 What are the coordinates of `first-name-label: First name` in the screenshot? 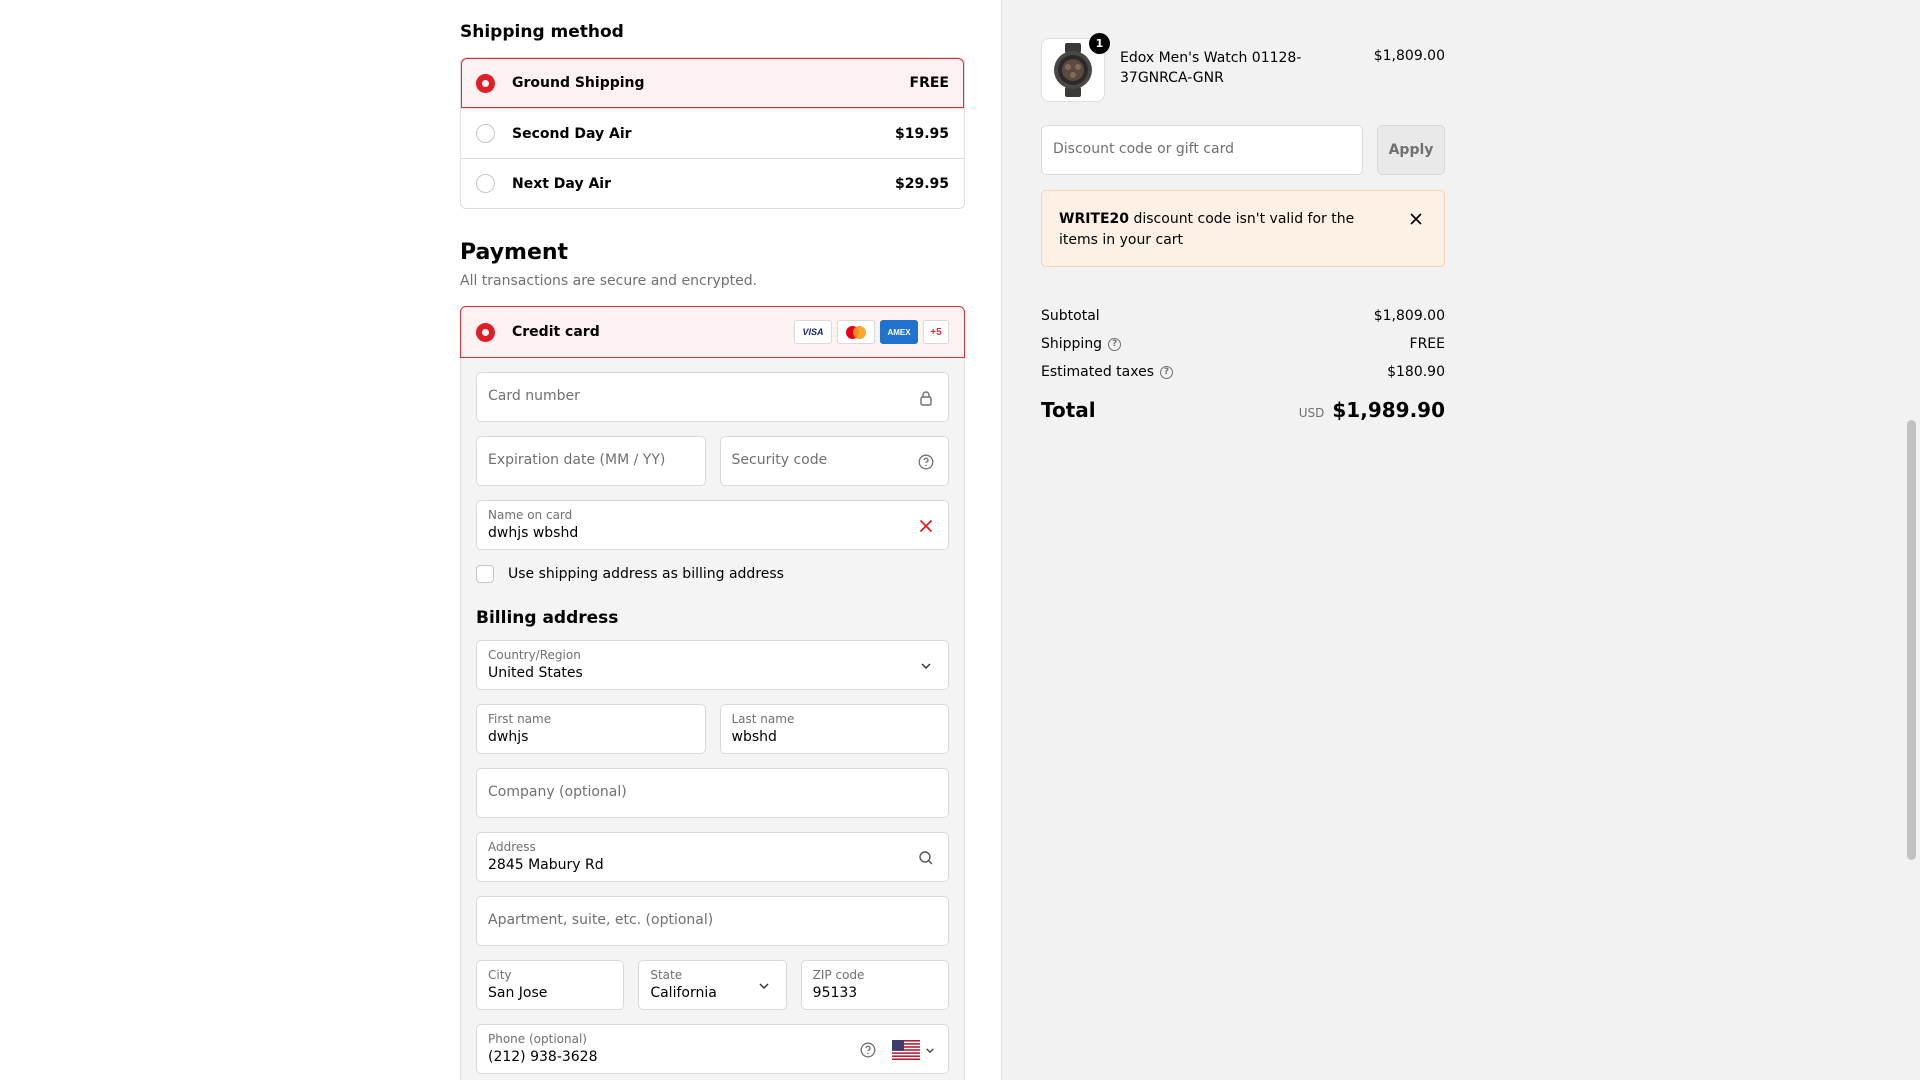 It's located at (520, 719).